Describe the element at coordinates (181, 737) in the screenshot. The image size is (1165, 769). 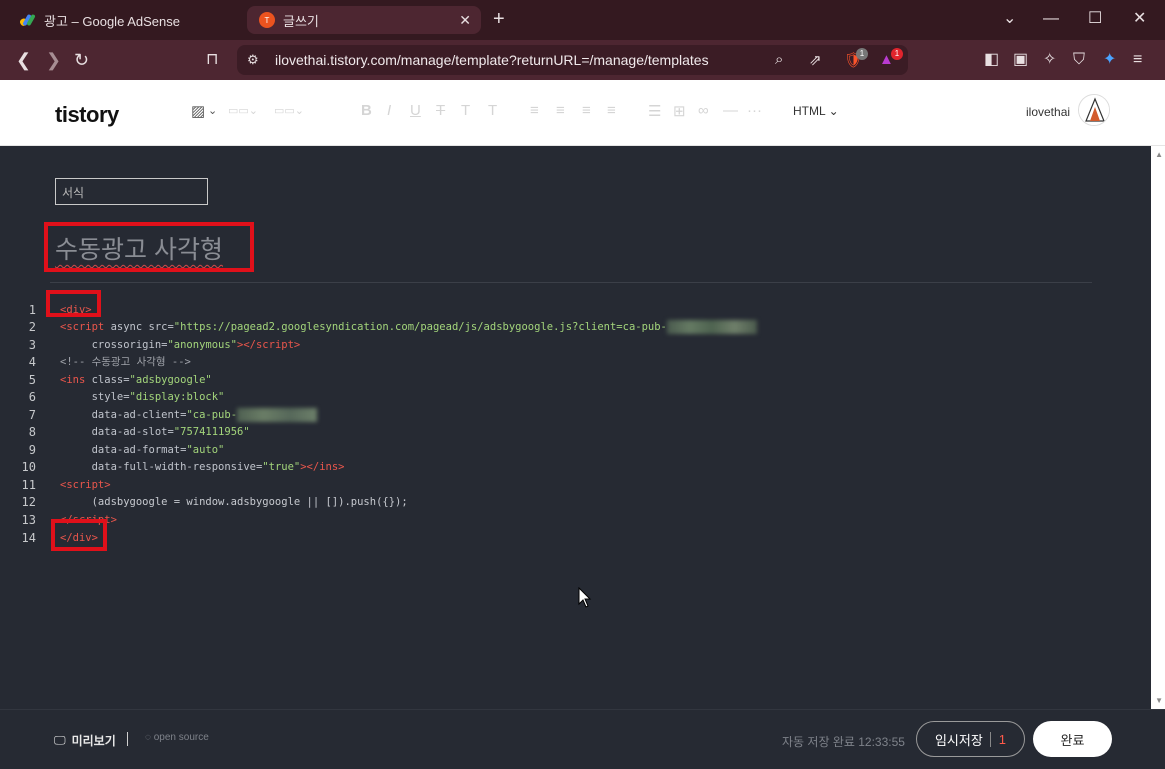
I see `open-source-label: open source` at that location.